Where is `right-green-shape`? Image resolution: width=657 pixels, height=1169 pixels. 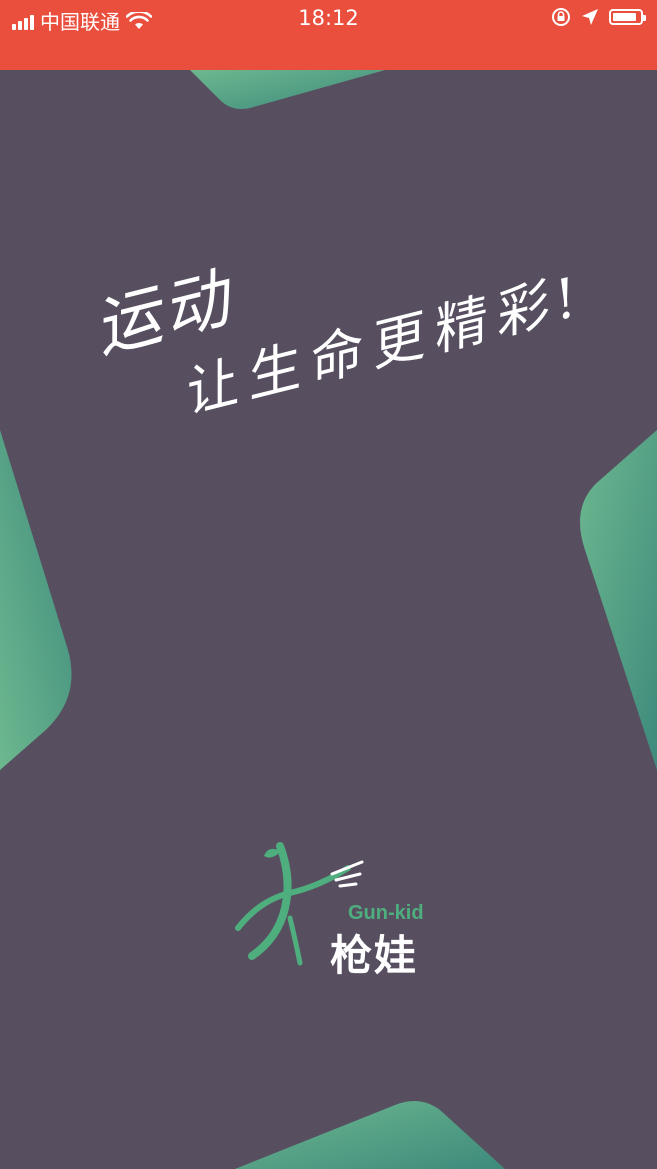
right-green-shape is located at coordinates (618, 600).